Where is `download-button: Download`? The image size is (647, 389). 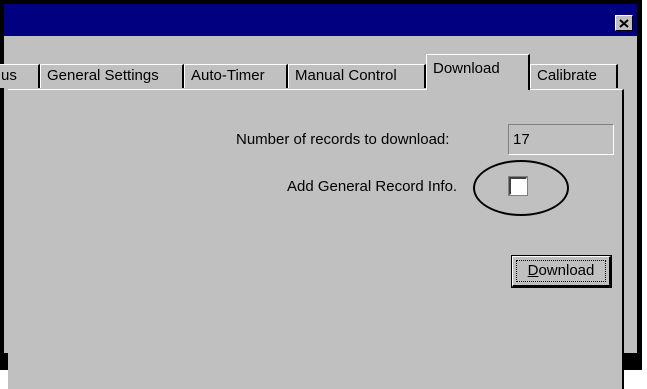 download-button: Download is located at coordinates (561, 271).